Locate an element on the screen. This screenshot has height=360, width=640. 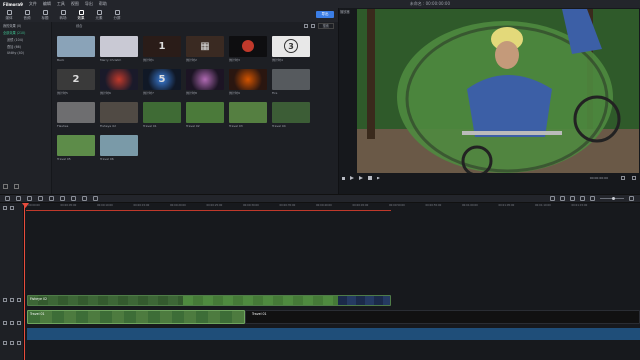
render-icon is located at coordinates (552, 198).